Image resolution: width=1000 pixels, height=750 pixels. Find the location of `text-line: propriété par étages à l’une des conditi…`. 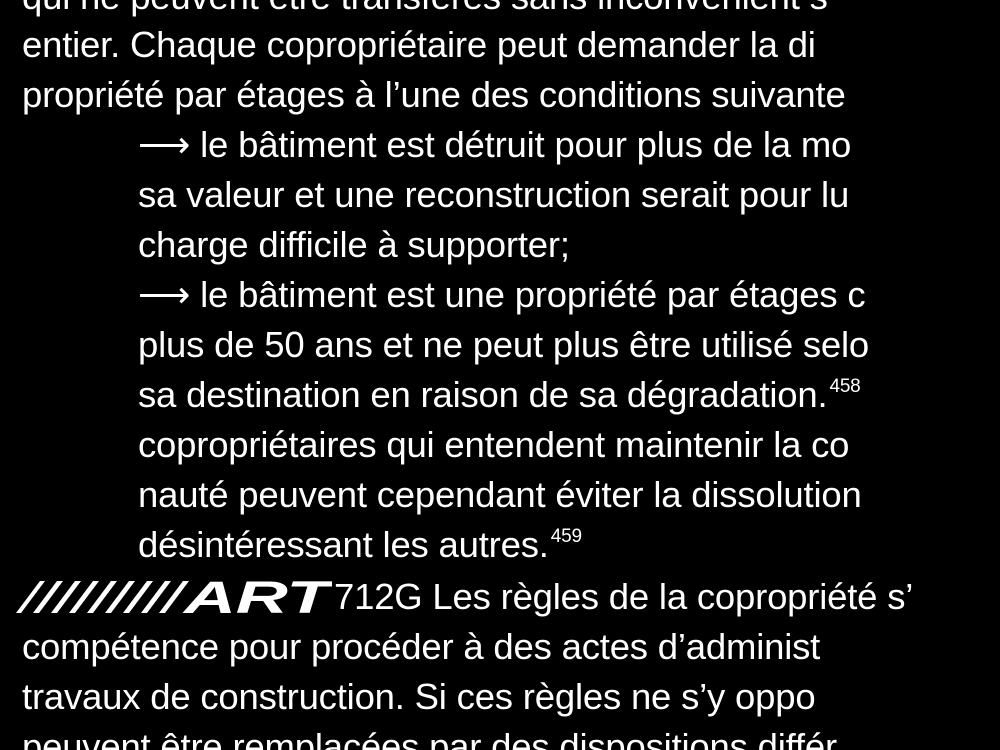

text-line: propriété par étages à l’une des conditi… is located at coordinates (434, 94).